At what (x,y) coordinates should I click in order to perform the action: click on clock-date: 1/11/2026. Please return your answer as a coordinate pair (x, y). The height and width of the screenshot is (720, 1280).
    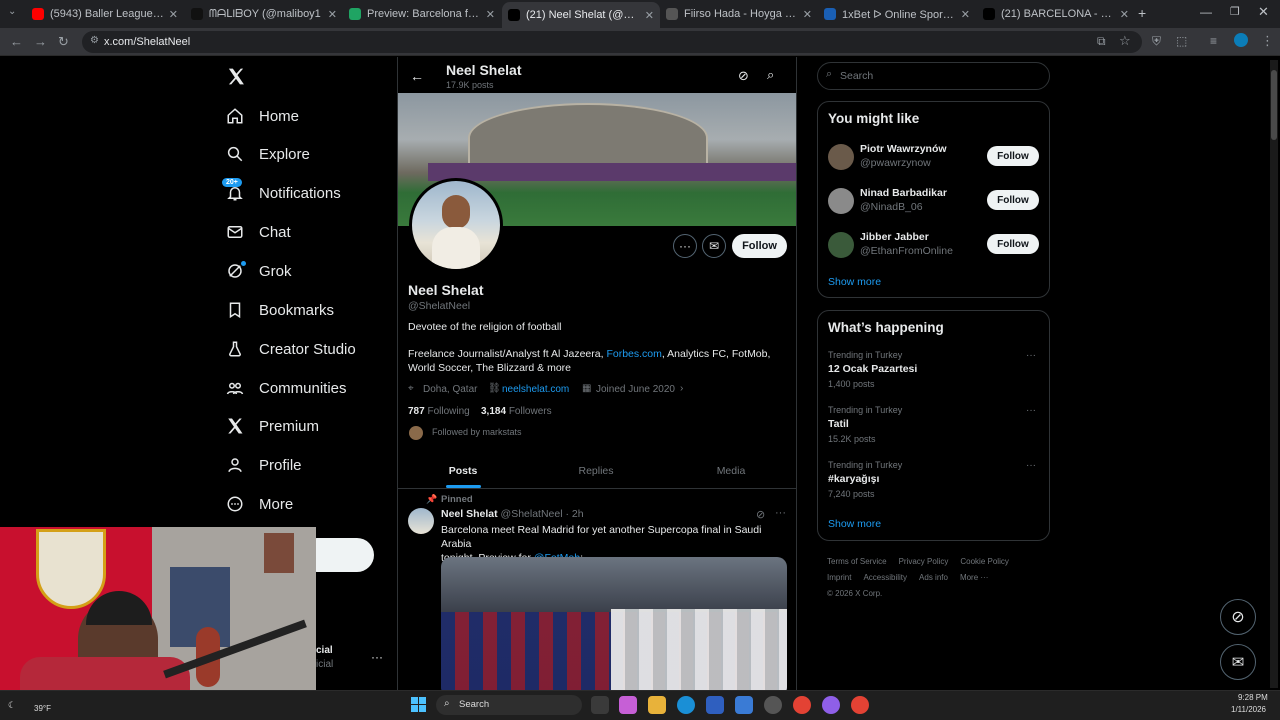
    Looking at the image, I should click on (1248, 709).